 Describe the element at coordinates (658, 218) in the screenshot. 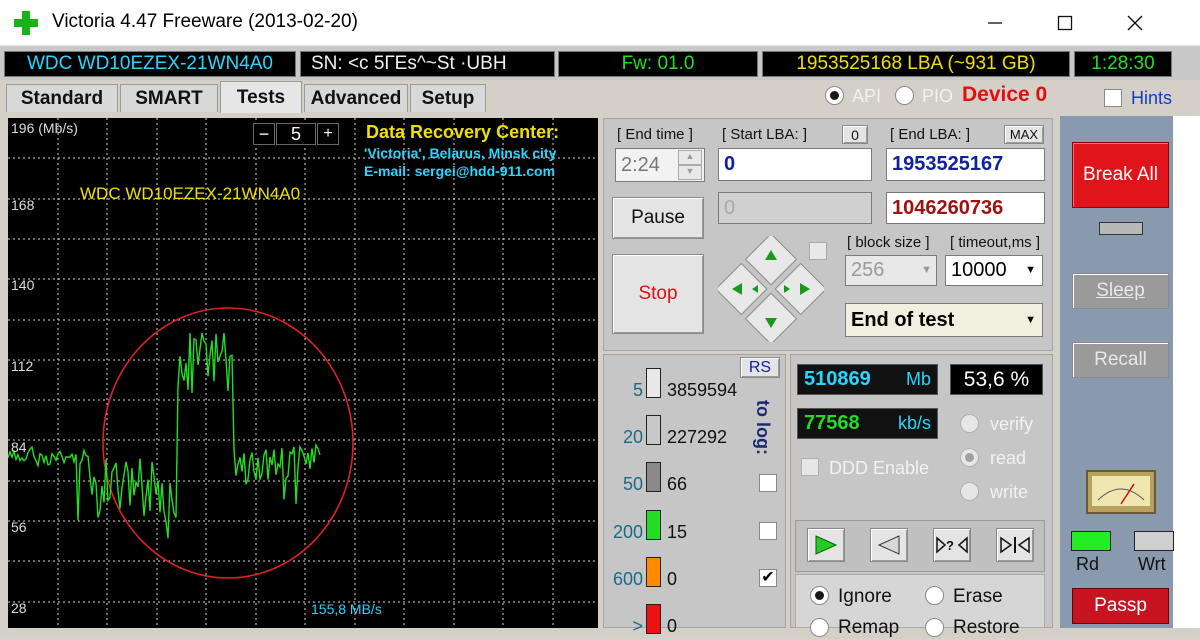

I see `pause-button: Pause` at that location.